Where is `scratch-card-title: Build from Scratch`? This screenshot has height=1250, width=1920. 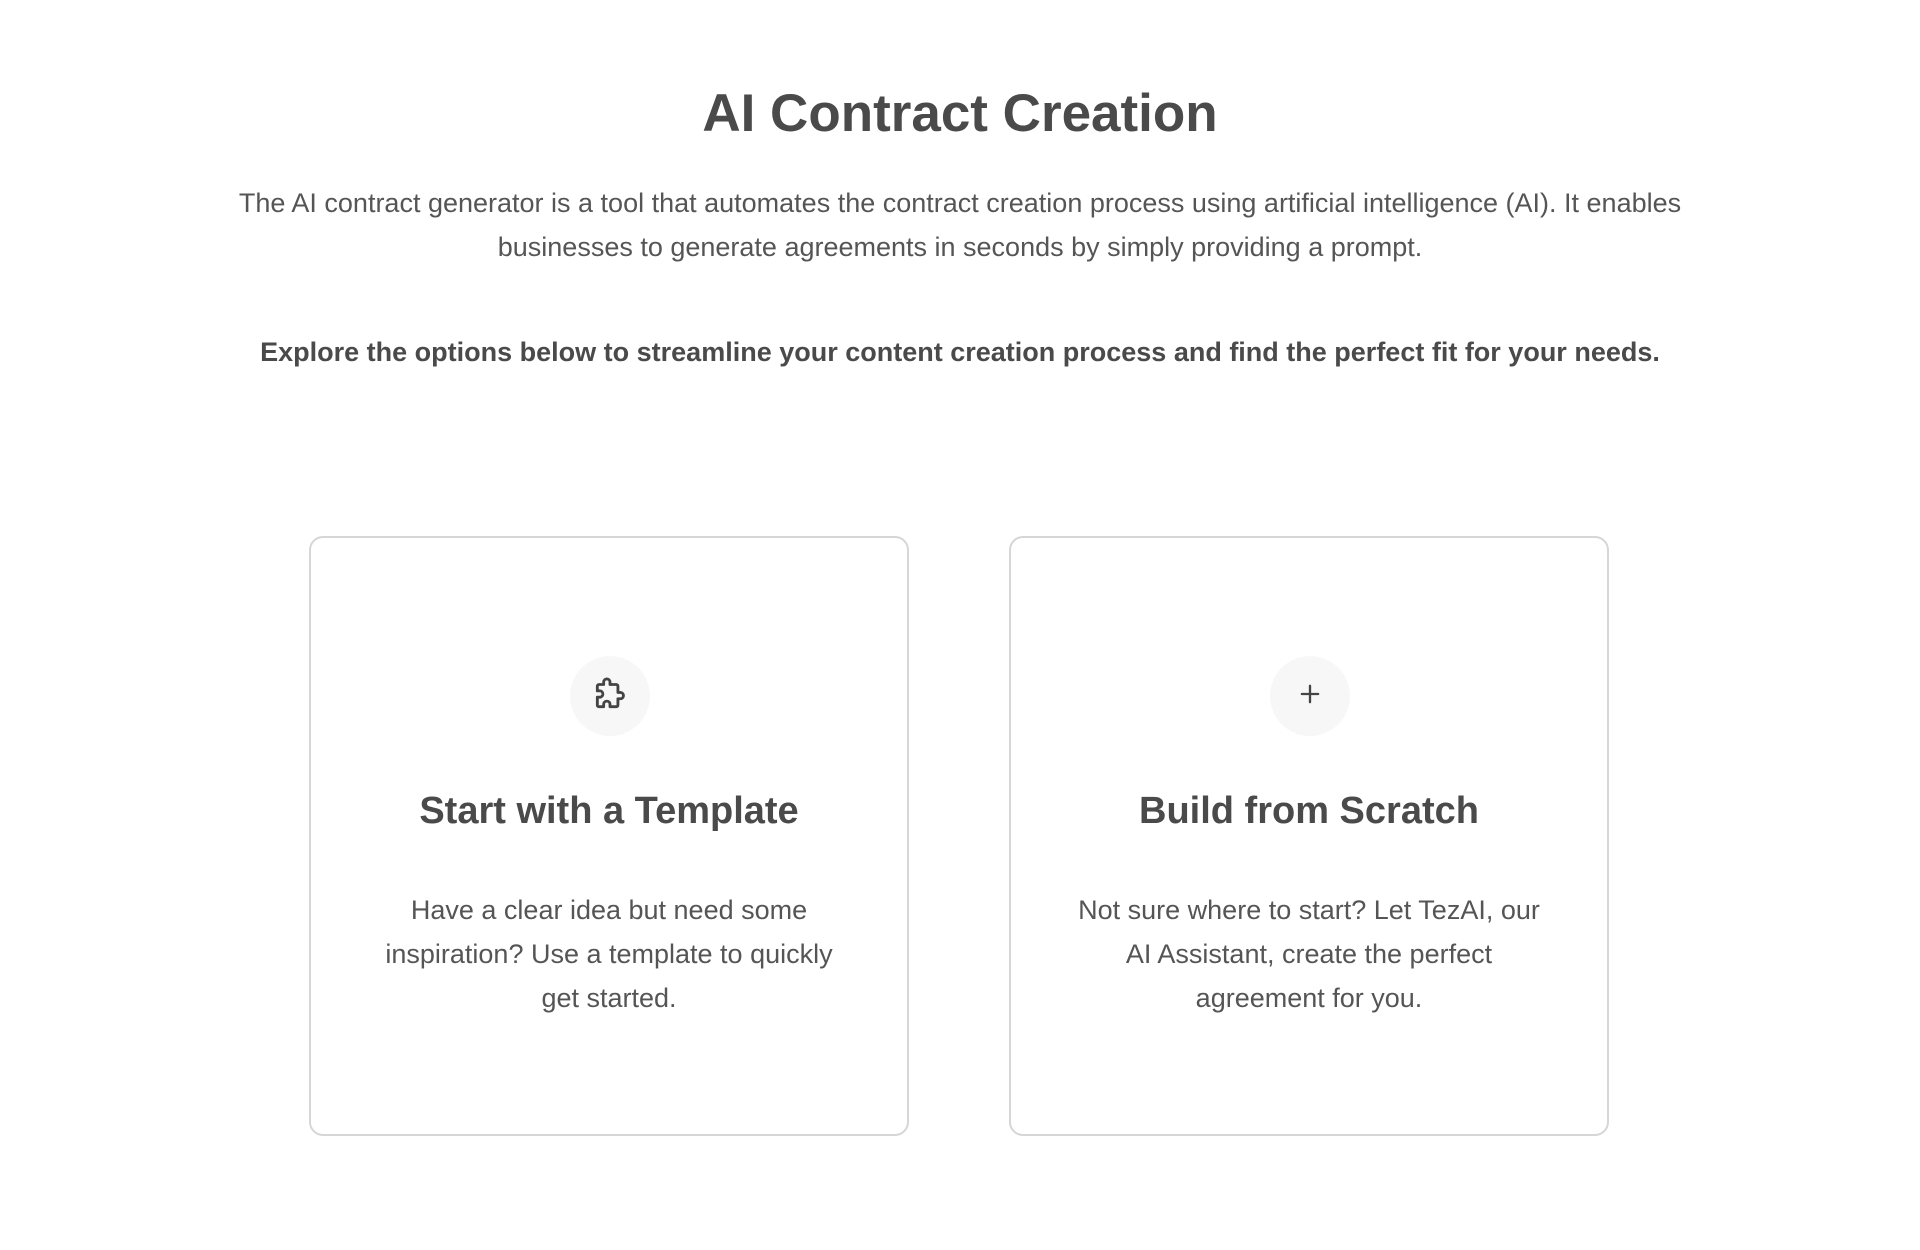 scratch-card-title: Build from Scratch is located at coordinates (1309, 811).